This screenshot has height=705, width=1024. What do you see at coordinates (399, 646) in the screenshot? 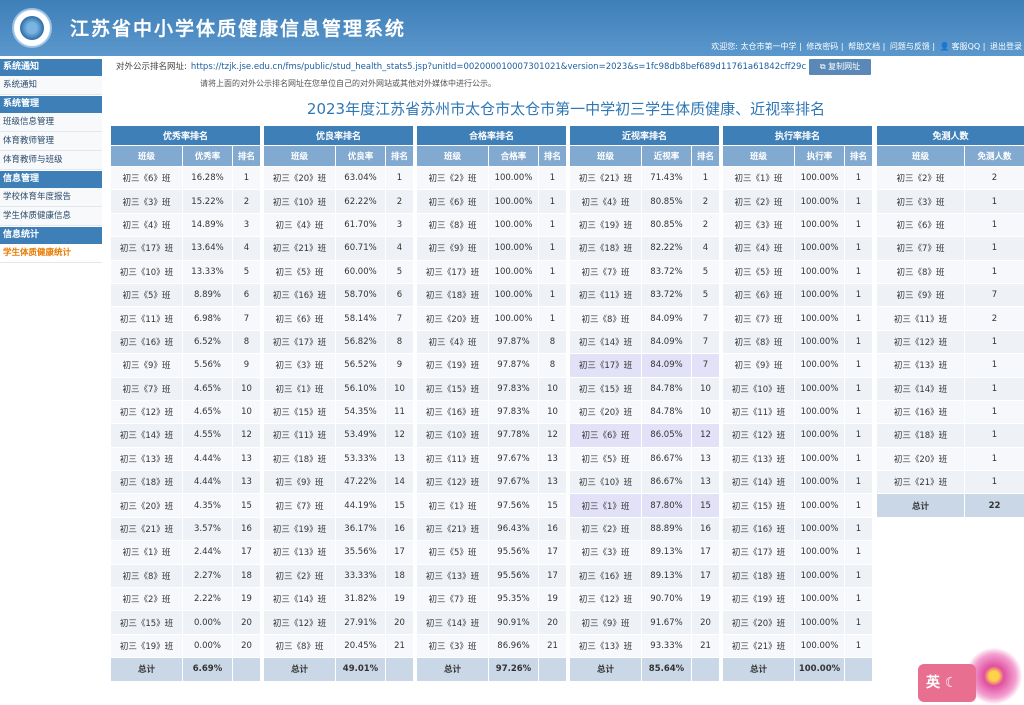
I see `table-cell: 21` at bounding box center [399, 646].